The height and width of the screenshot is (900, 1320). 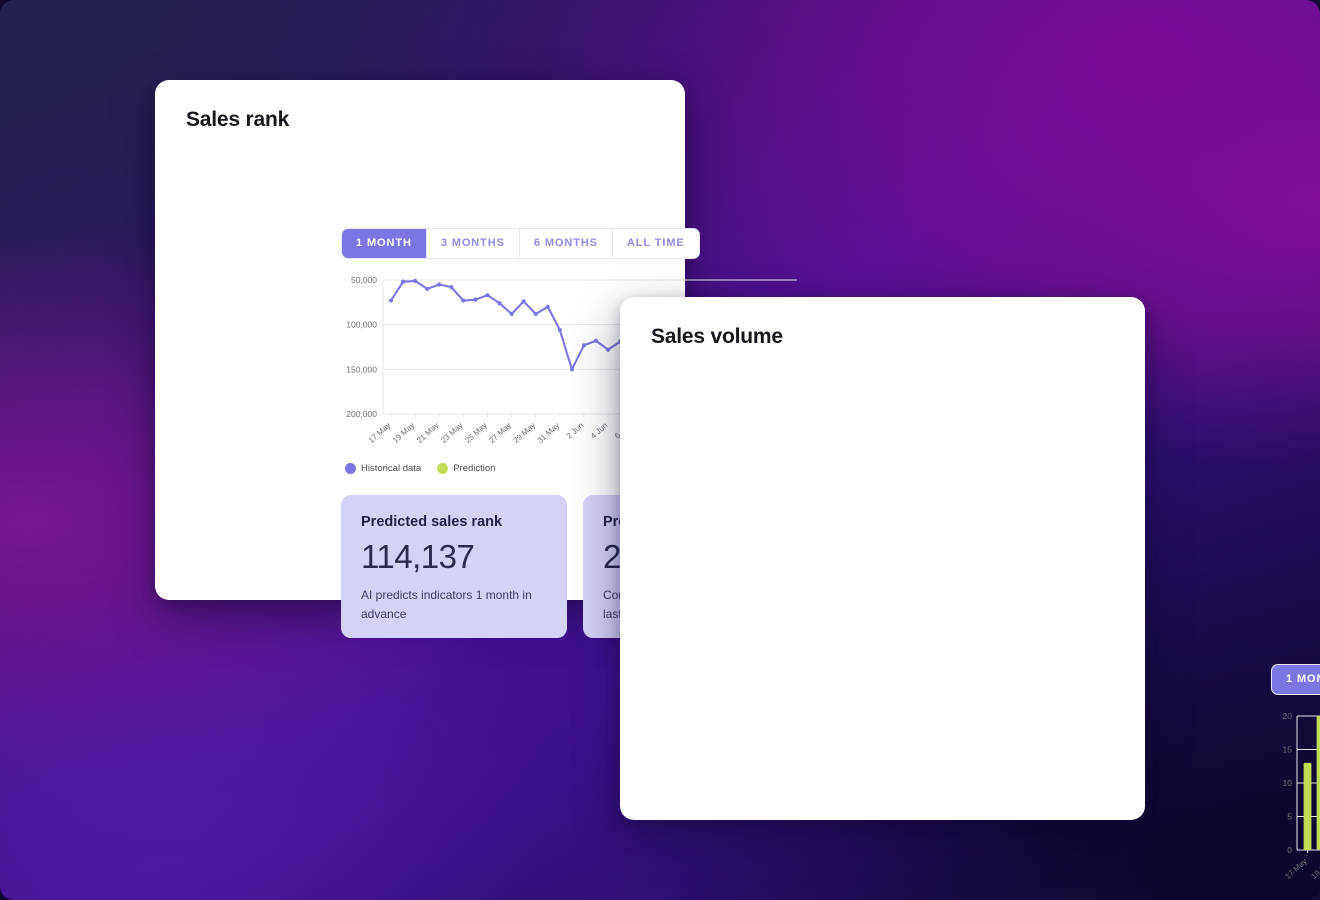 I want to click on sales-rank-legend: Historical data Prediction, so click(x=424, y=468).